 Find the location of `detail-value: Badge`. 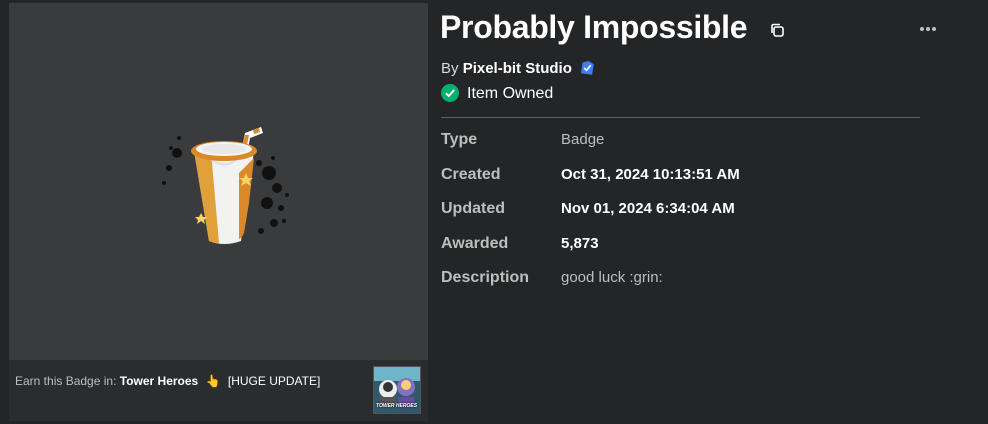

detail-value: Badge is located at coordinates (583, 139).